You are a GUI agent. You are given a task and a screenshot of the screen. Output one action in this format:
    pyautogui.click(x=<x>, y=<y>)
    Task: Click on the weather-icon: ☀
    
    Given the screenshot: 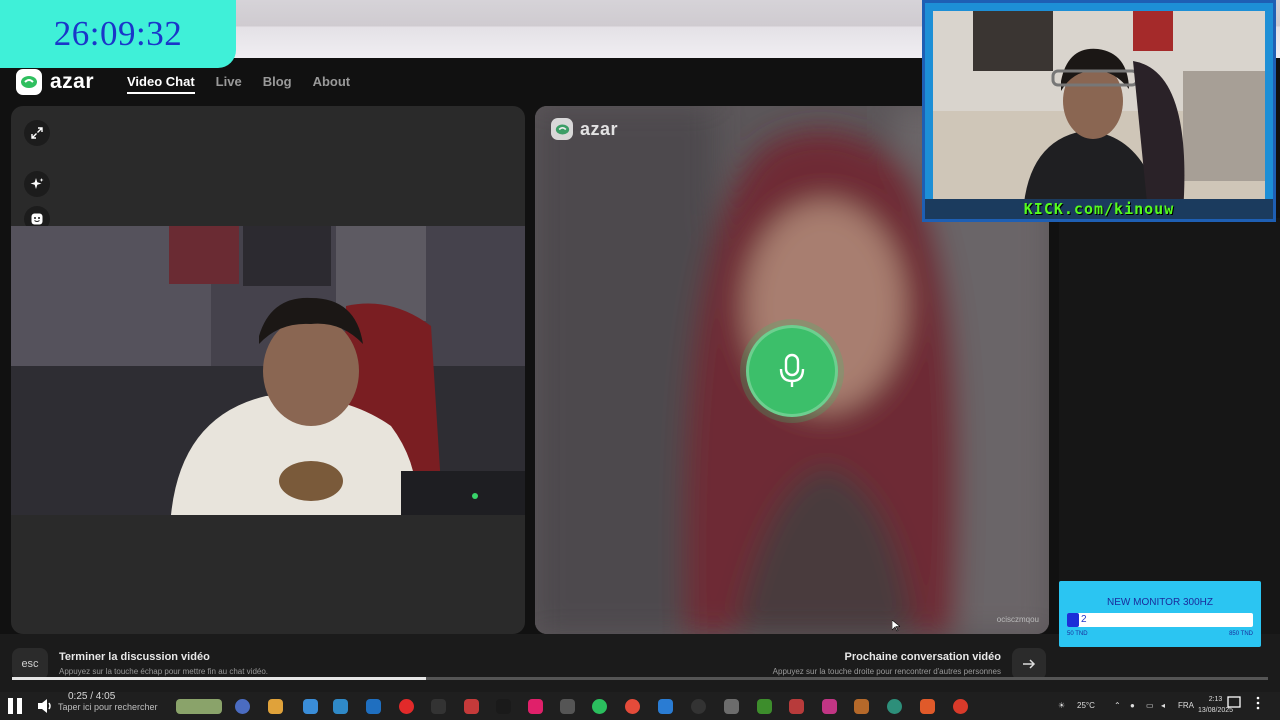 What is the action you would take?
    pyautogui.click(x=1062, y=705)
    